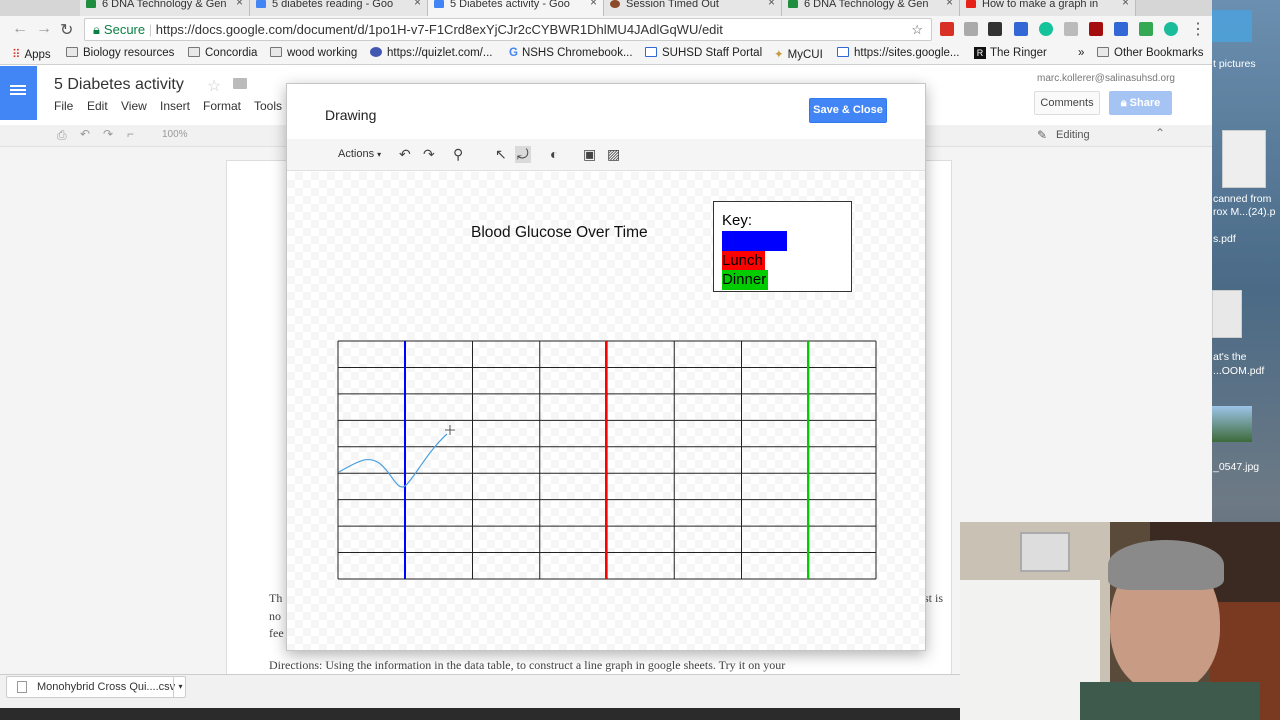 The image size is (1280, 720). I want to click on bookmark-folder-other: Other Bookmarks, so click(1150, 53).